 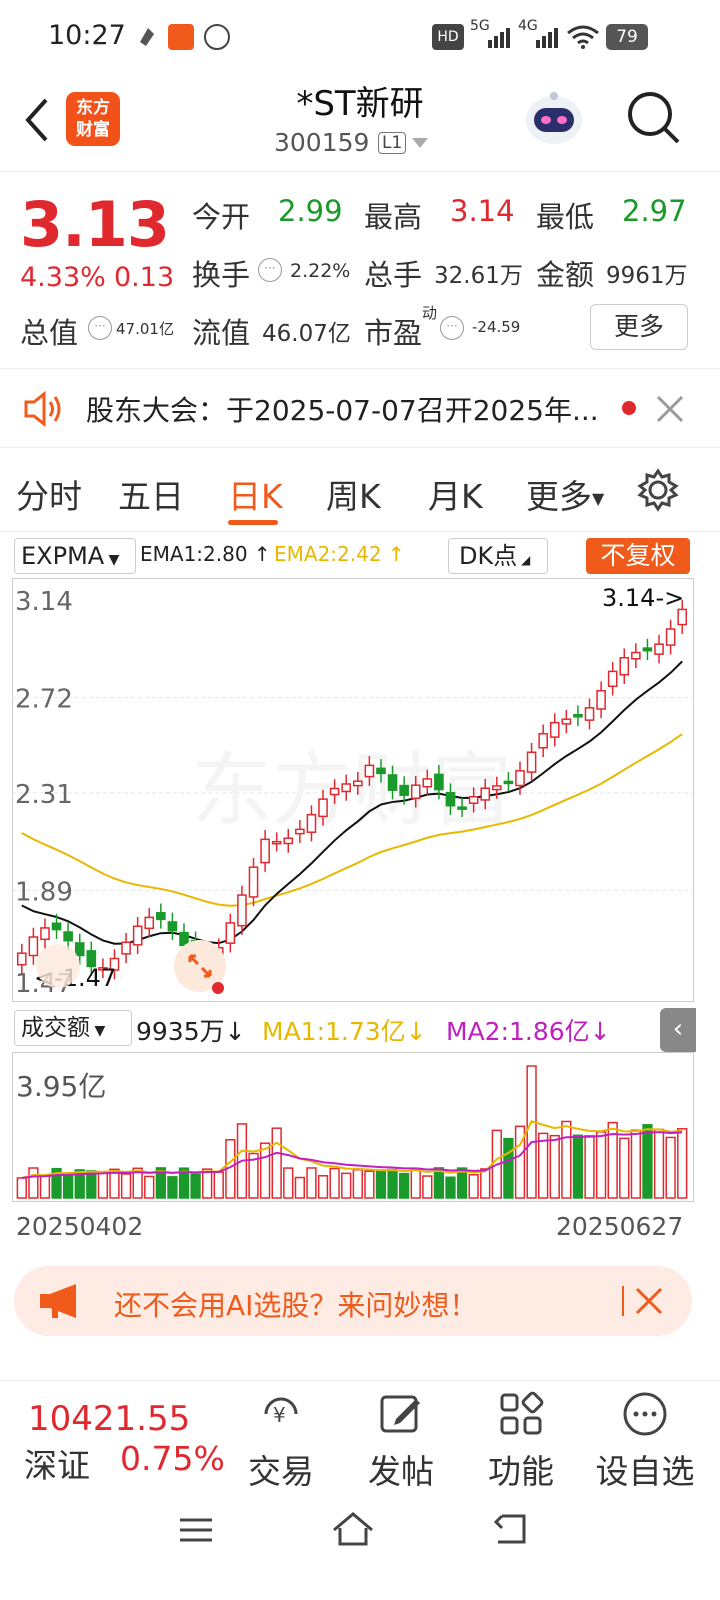 I want to click on menu-icon, so click(x=196, y=1530).